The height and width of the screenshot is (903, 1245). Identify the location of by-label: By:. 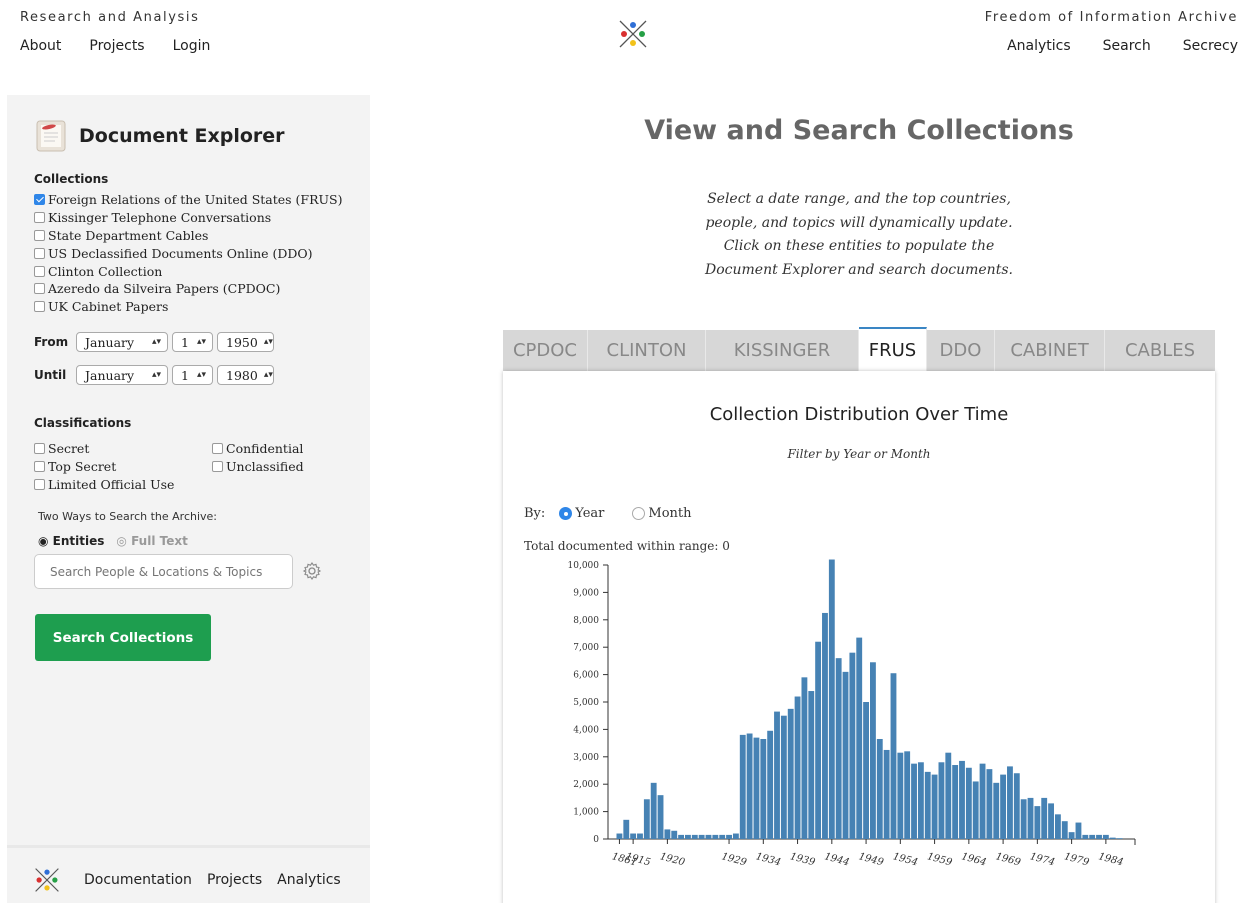
(535, 513).